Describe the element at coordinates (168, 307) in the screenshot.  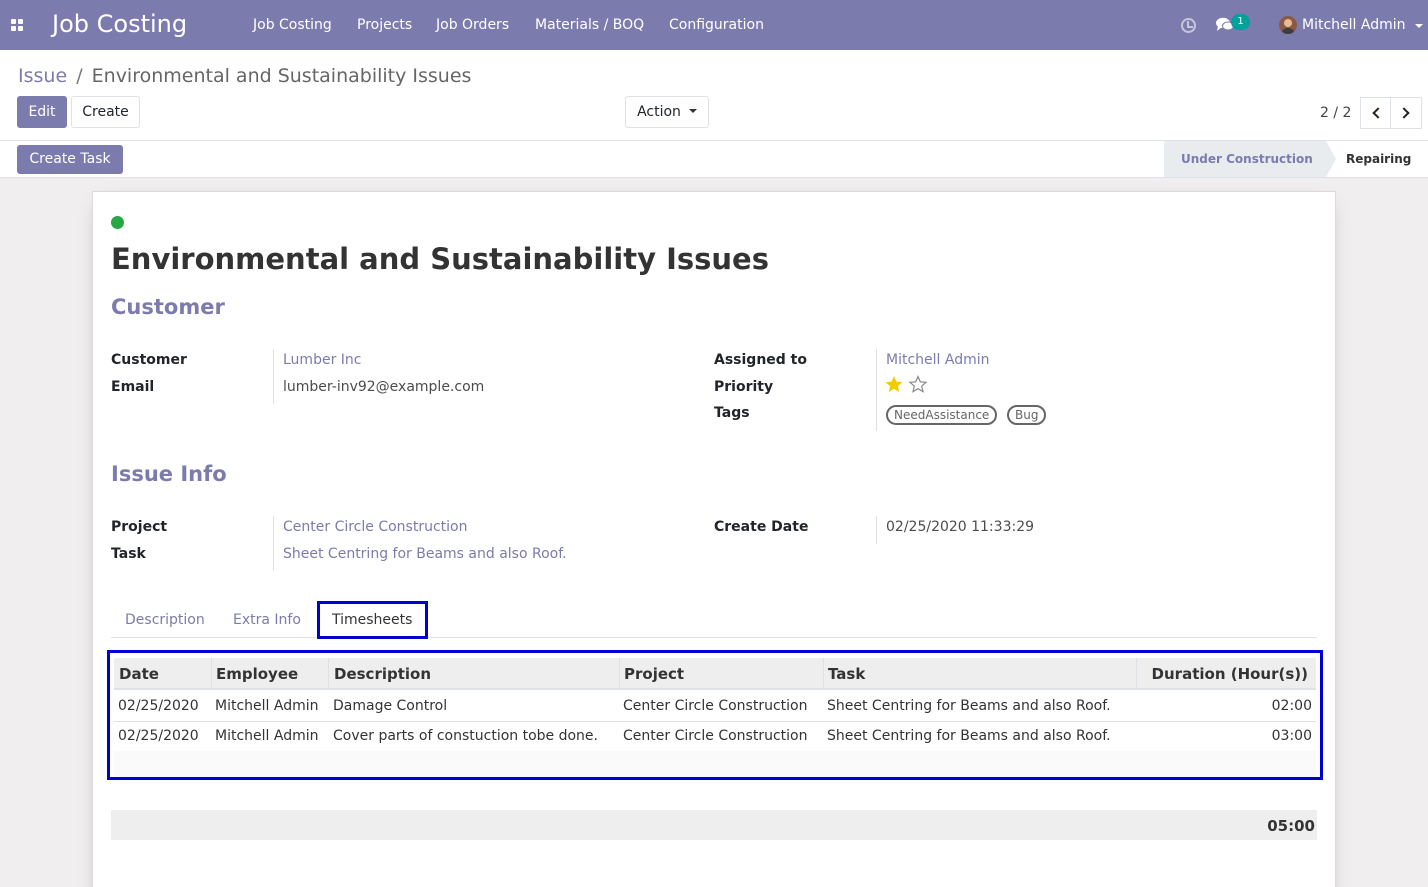
I see `section-customer-heading: Customer` at that location.